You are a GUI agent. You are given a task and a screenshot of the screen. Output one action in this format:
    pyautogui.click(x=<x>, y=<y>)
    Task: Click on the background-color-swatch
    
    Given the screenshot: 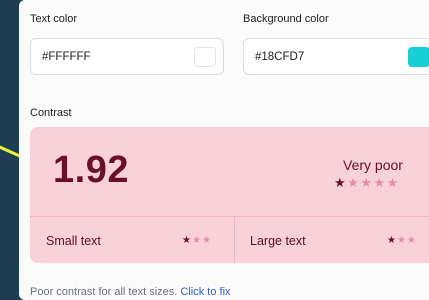 What is the action you would take?
    pyautogui.click(x=418, y=57)
    